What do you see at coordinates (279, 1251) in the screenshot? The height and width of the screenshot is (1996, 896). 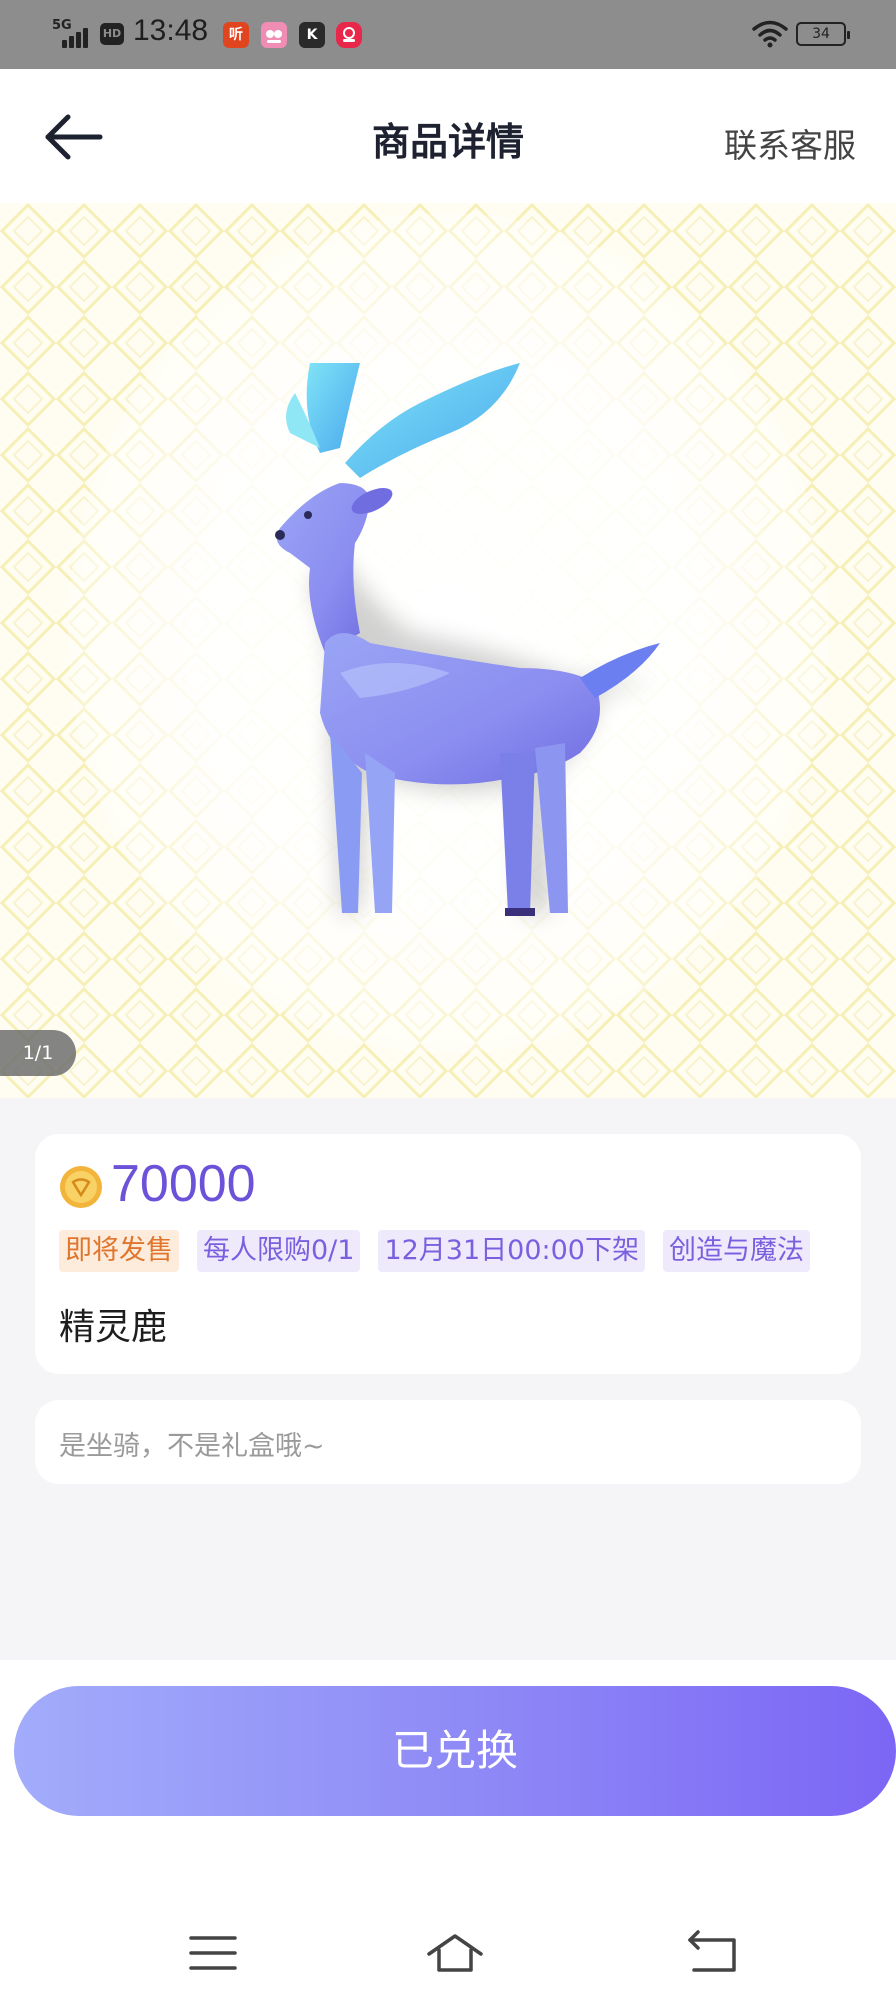 I see `limit-tag: 每人限购0/1` at bounding box center [279, 1251].